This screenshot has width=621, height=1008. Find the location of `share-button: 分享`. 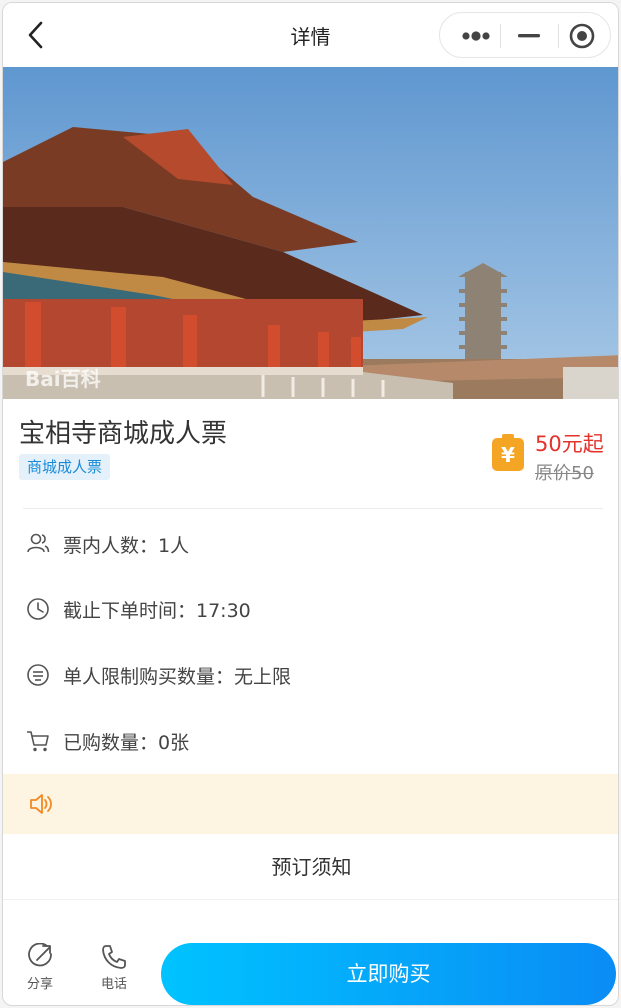

share-button: 分享 is located at coordinates (40, 967).